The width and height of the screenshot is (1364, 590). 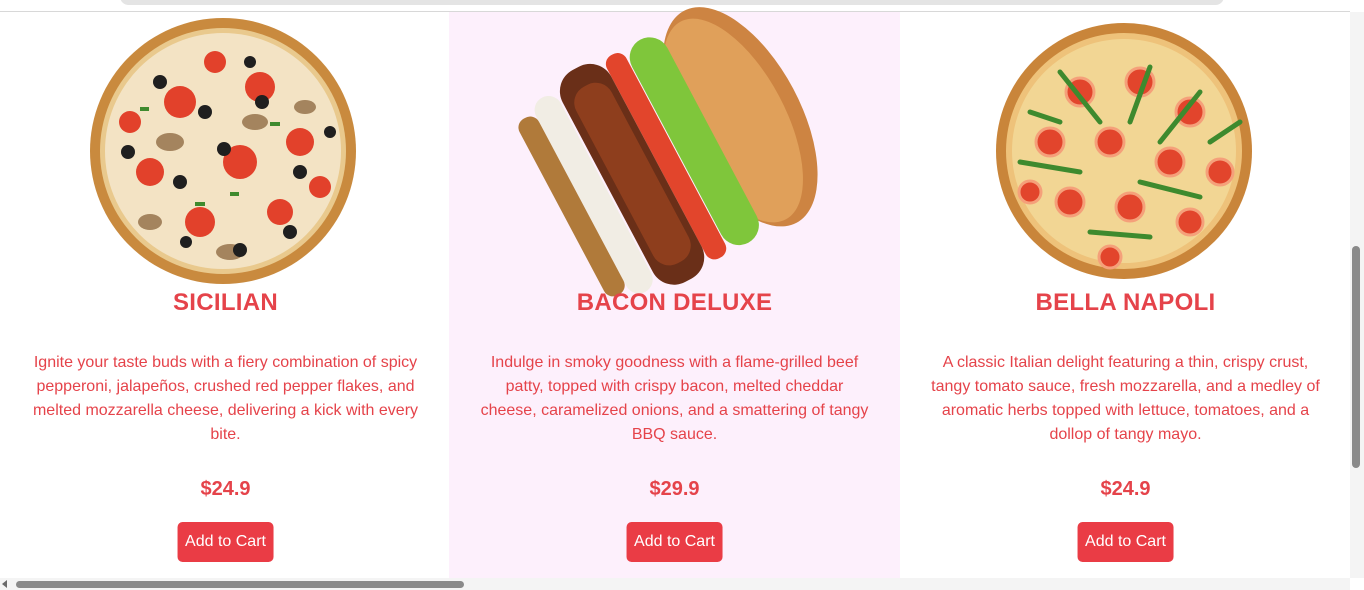 What do you see at coordinates (225, 302) in the screenshot?
I see `product-name: SICILIAN` at bounding box center [225, 302].